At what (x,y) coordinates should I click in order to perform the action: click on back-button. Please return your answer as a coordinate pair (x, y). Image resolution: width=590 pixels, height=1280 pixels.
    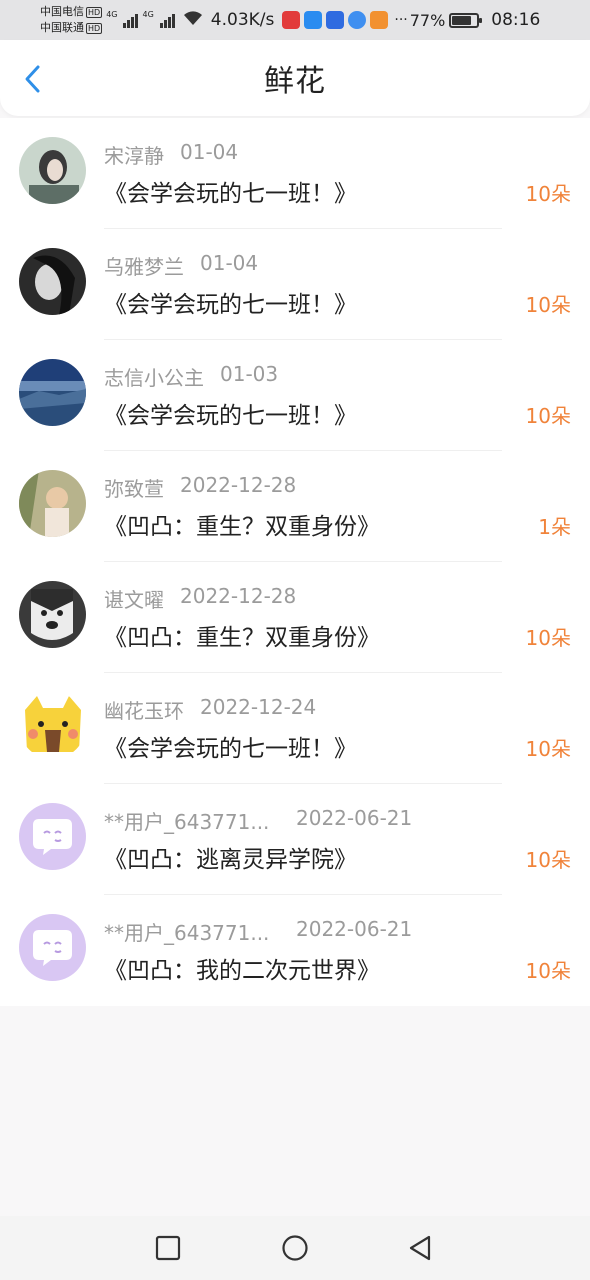
    Looking at the image, I should click on (32, 79).